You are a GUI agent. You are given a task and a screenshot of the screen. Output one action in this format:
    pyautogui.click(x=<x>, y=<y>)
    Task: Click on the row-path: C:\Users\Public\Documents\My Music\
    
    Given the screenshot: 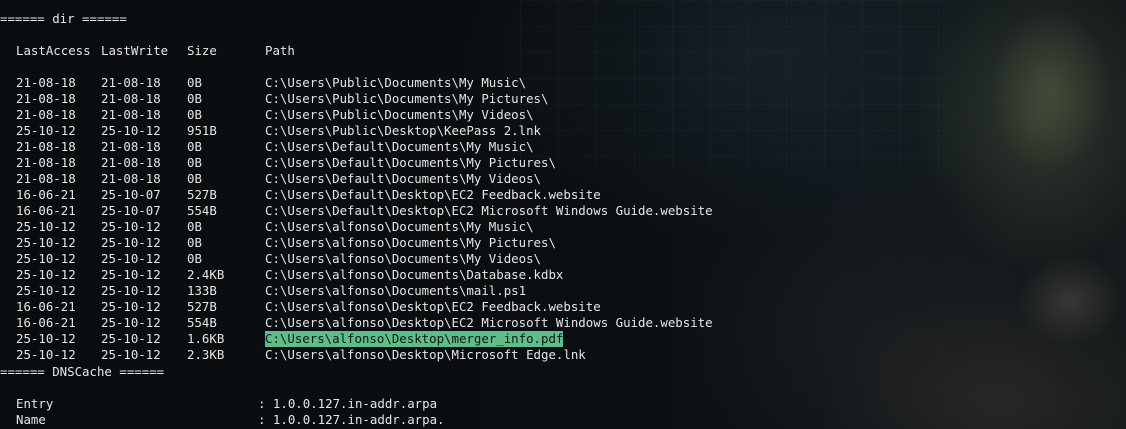 What is the action you would take?
    pyautogui.click(x=396, y=82)
    